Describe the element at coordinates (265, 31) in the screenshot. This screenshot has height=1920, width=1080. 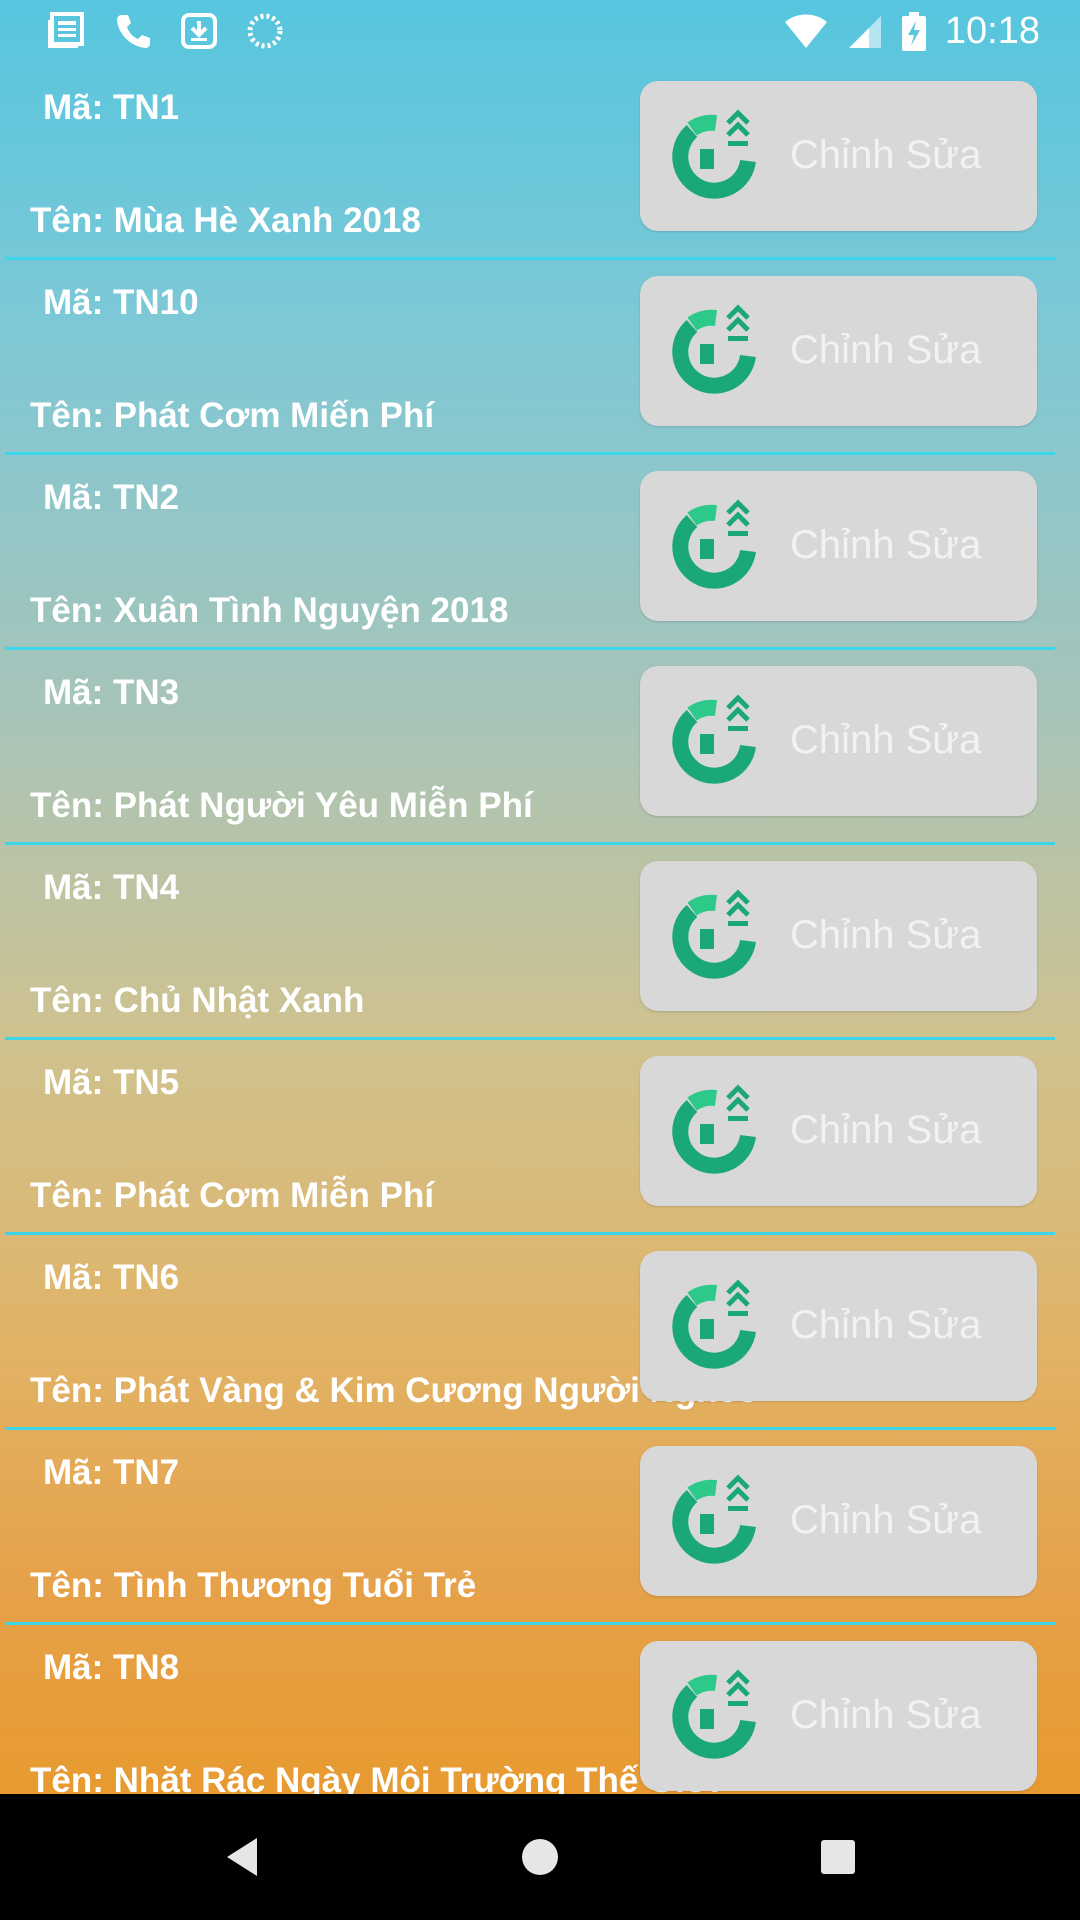
I see `loading-icon` at that location.